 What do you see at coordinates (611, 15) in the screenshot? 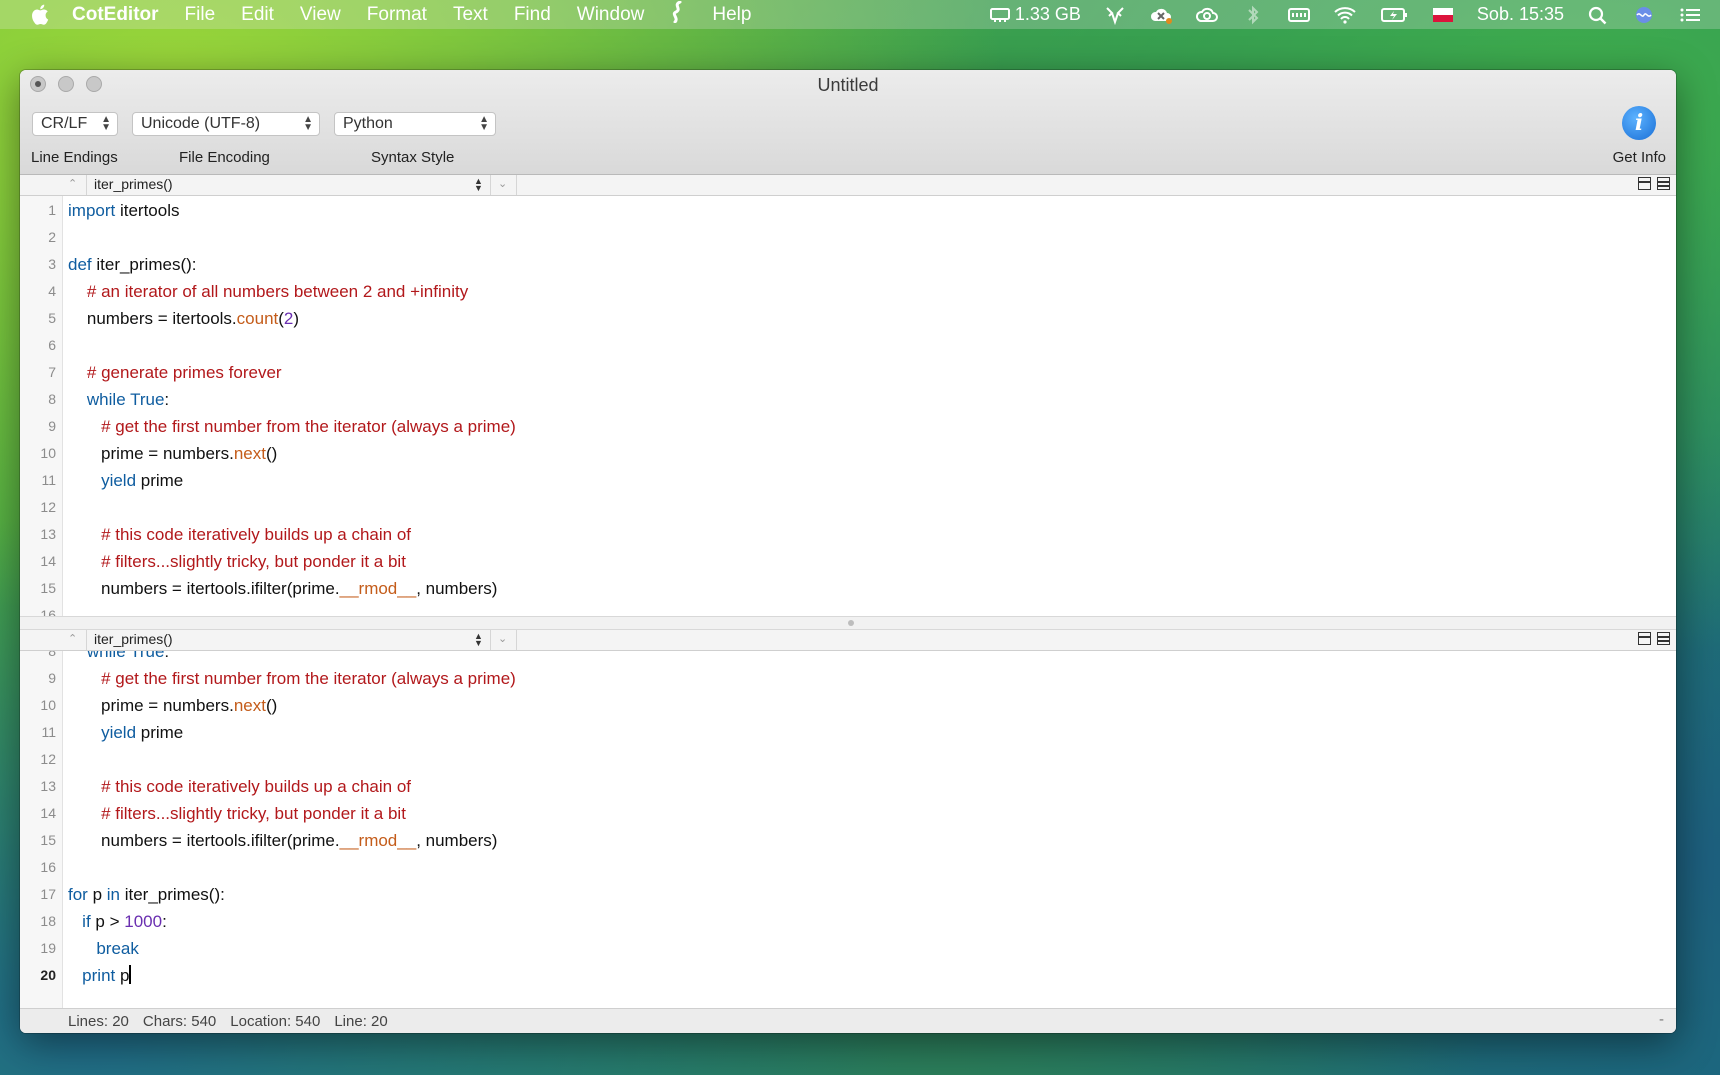
I see `menu-window: Window` at bounding box center [611, 15].